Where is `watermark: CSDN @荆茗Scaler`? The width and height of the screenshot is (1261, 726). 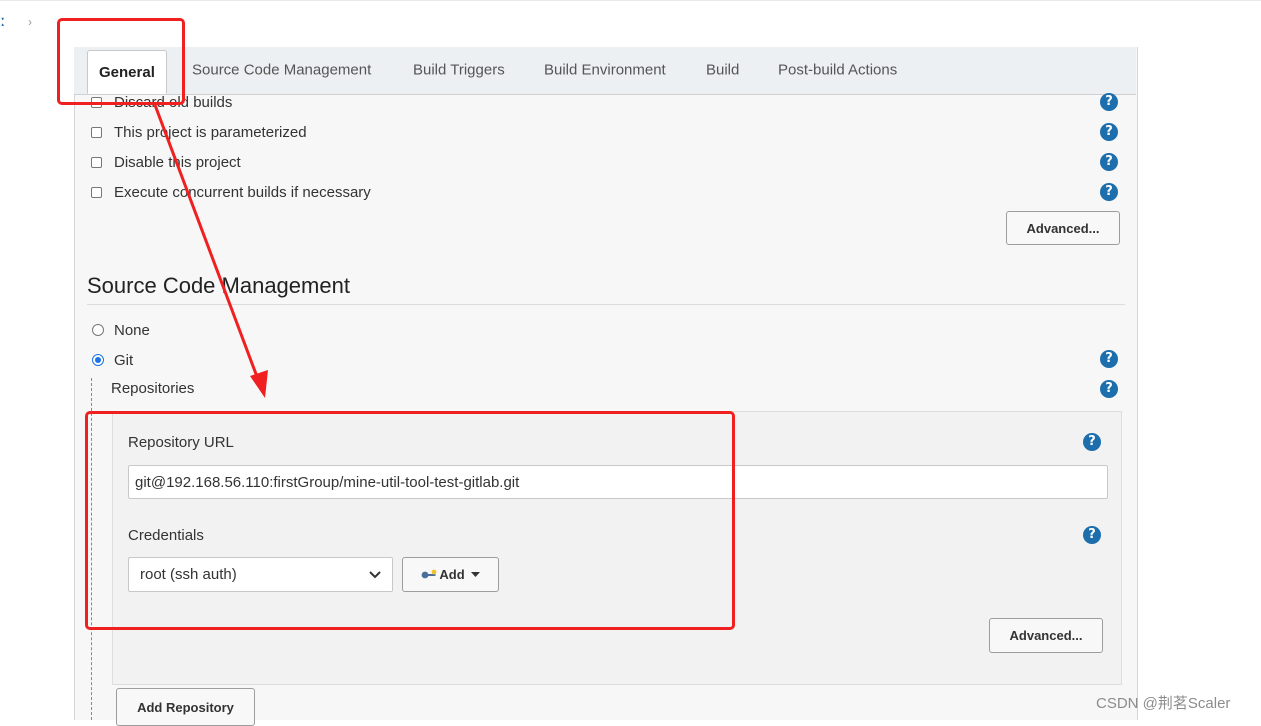
watermark: CSDN @荆茗Scaler is located at coordinates (1163, 703).